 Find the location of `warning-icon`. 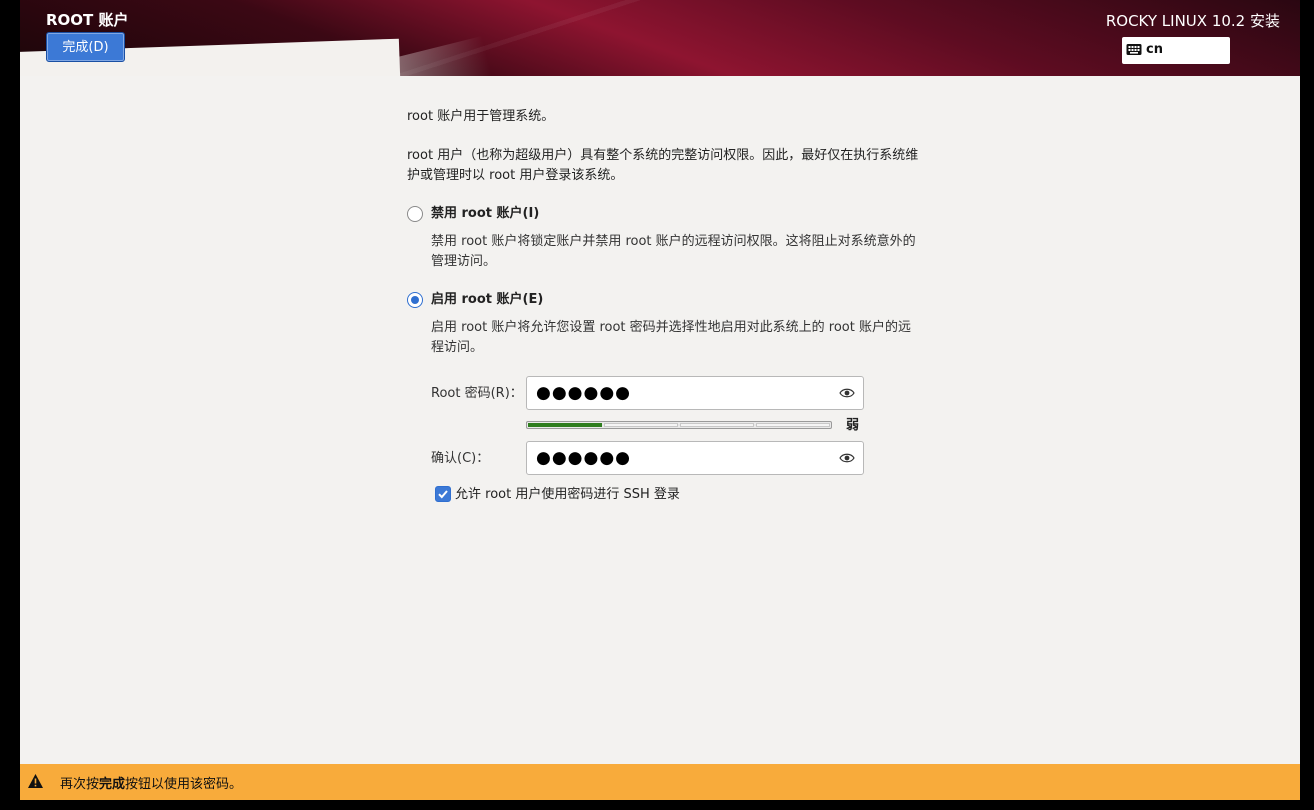

warning-icon is located at coordinates (35, 781).